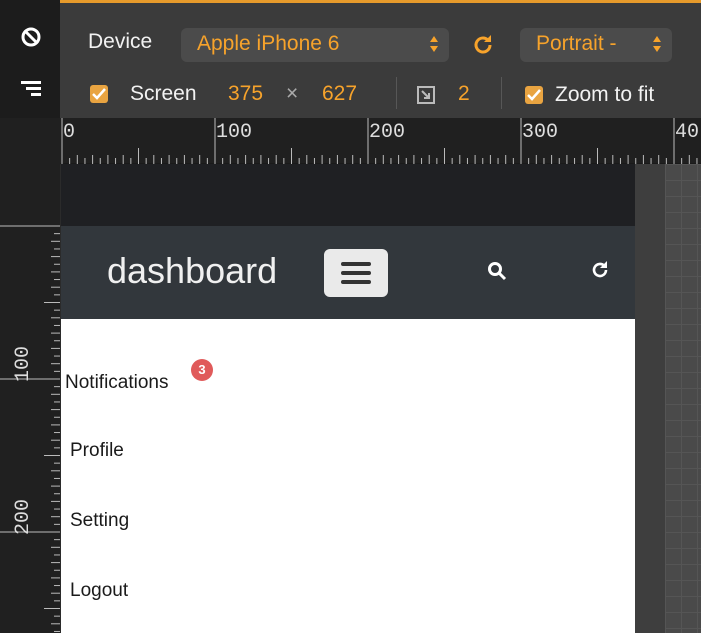 The width and height of the screenshot is (701, 633). What do you see at coordinates (163, 93) in the screenshot?
I see `screen-label: Screen` at bounding box center [163, 93].